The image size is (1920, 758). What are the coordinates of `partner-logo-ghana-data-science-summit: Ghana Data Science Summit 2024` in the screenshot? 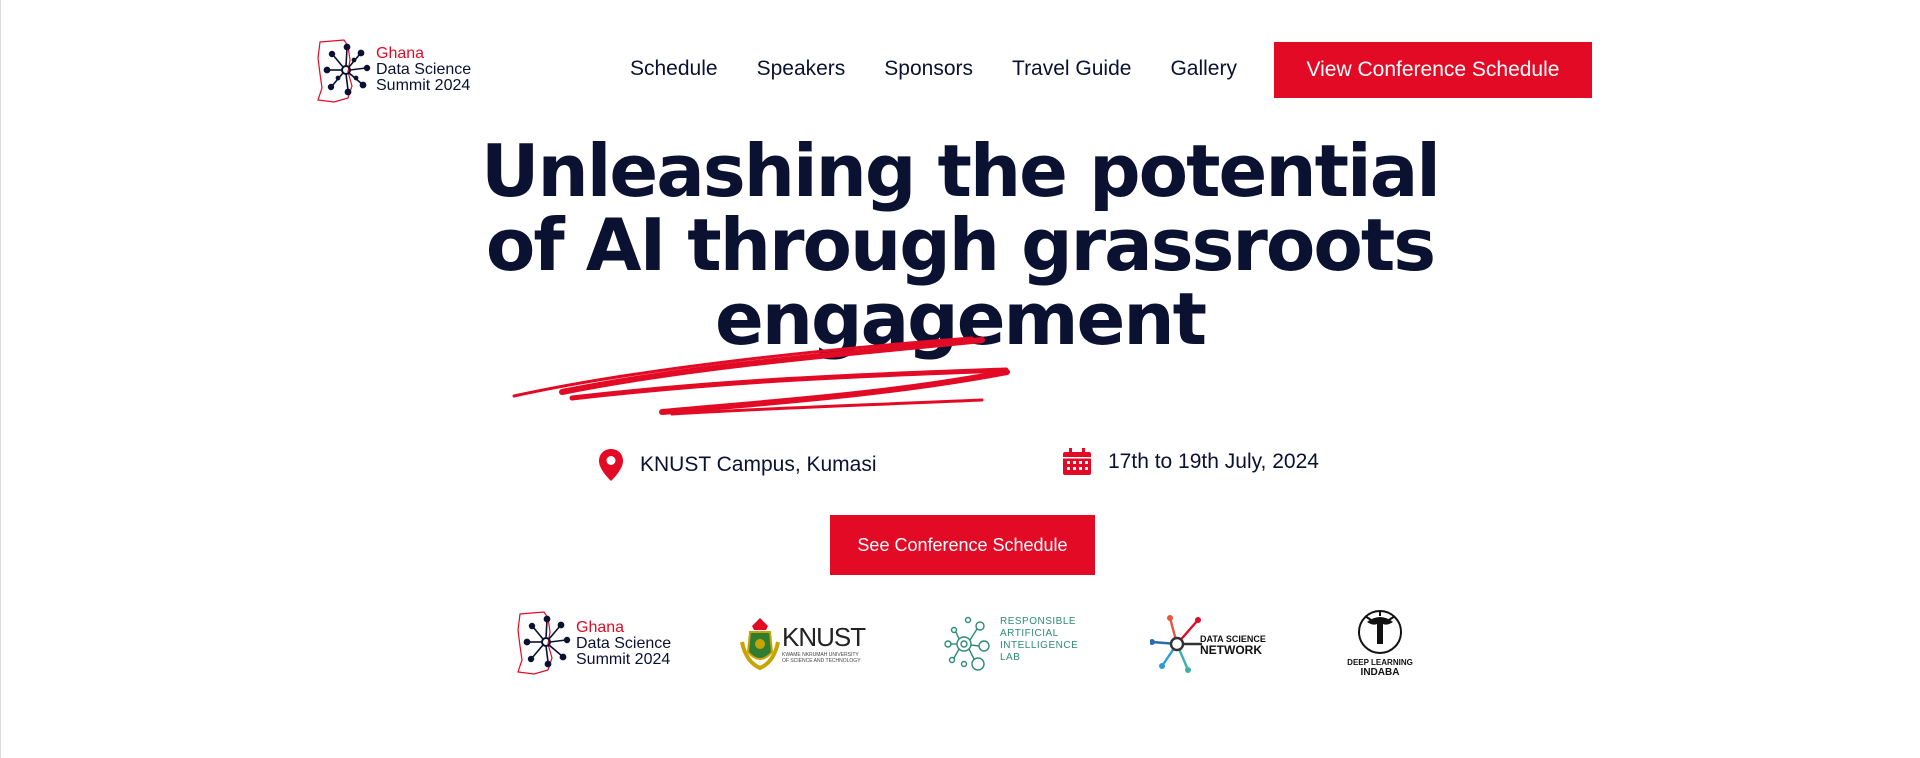 It's located at (599, 643).